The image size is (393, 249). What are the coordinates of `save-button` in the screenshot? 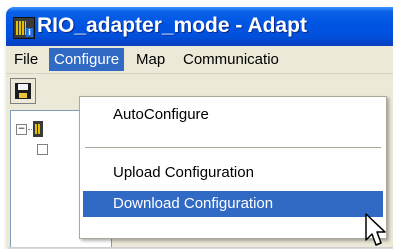 It's located at (23, 91).